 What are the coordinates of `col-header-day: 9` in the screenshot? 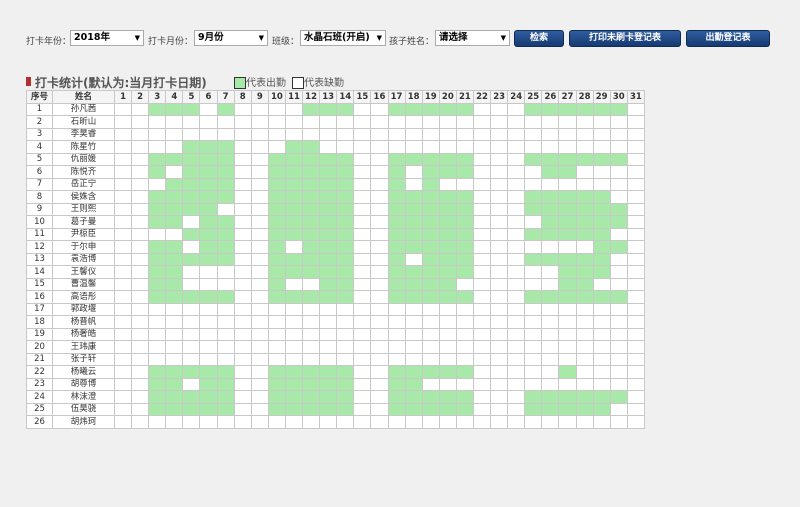 It's located at (259, 97).